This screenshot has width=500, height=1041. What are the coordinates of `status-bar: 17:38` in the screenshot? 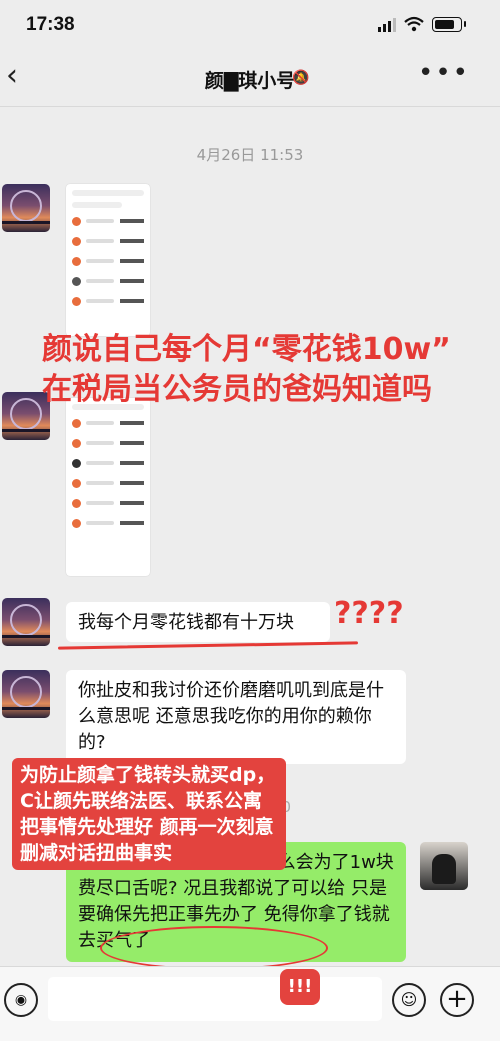 It's located at (250, 25).